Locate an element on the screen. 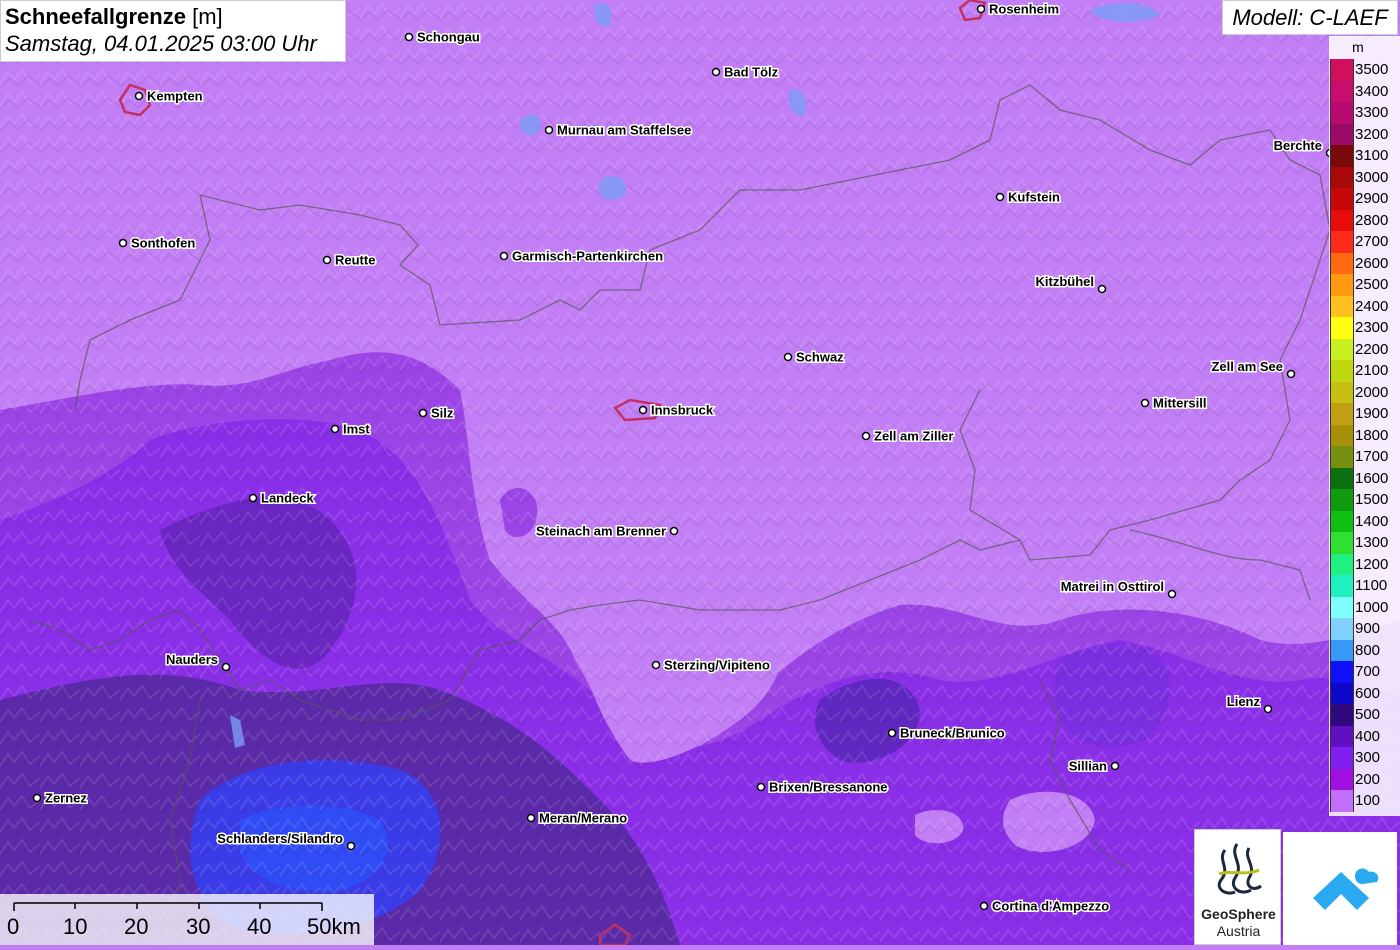  legend-step: 2300 is located at coordinates (1364, 328).